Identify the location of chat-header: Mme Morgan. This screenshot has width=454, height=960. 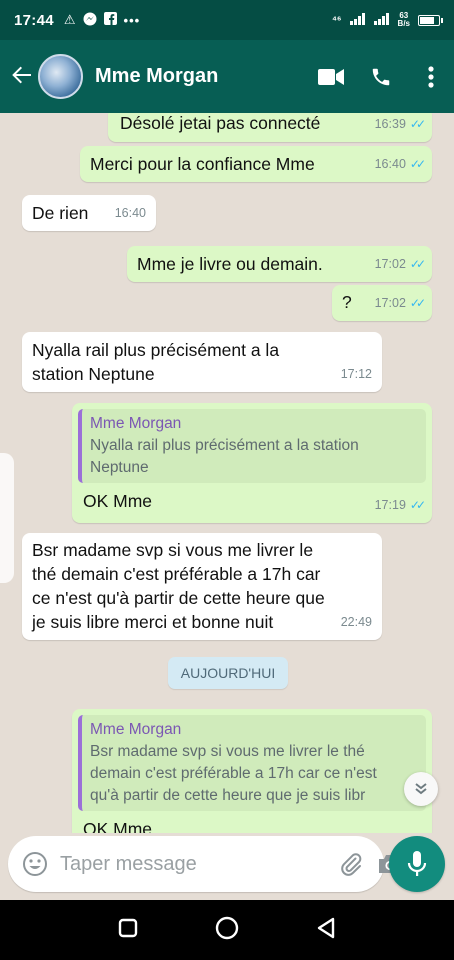
(227, 76).